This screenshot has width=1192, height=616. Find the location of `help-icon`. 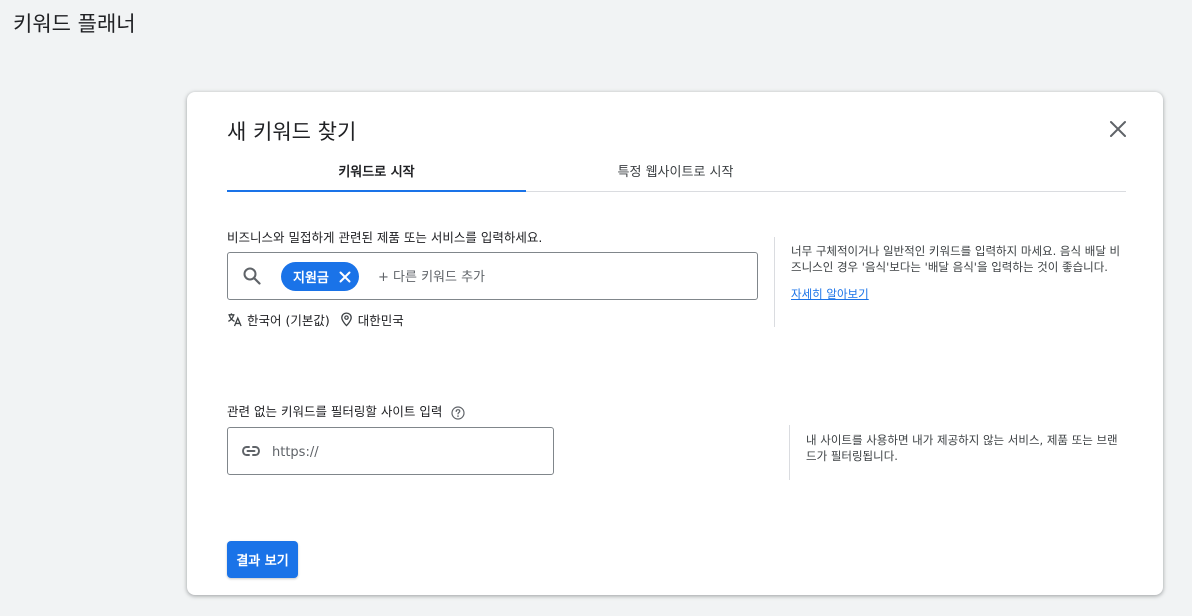

help-icon is located at coordinates (458, 412).